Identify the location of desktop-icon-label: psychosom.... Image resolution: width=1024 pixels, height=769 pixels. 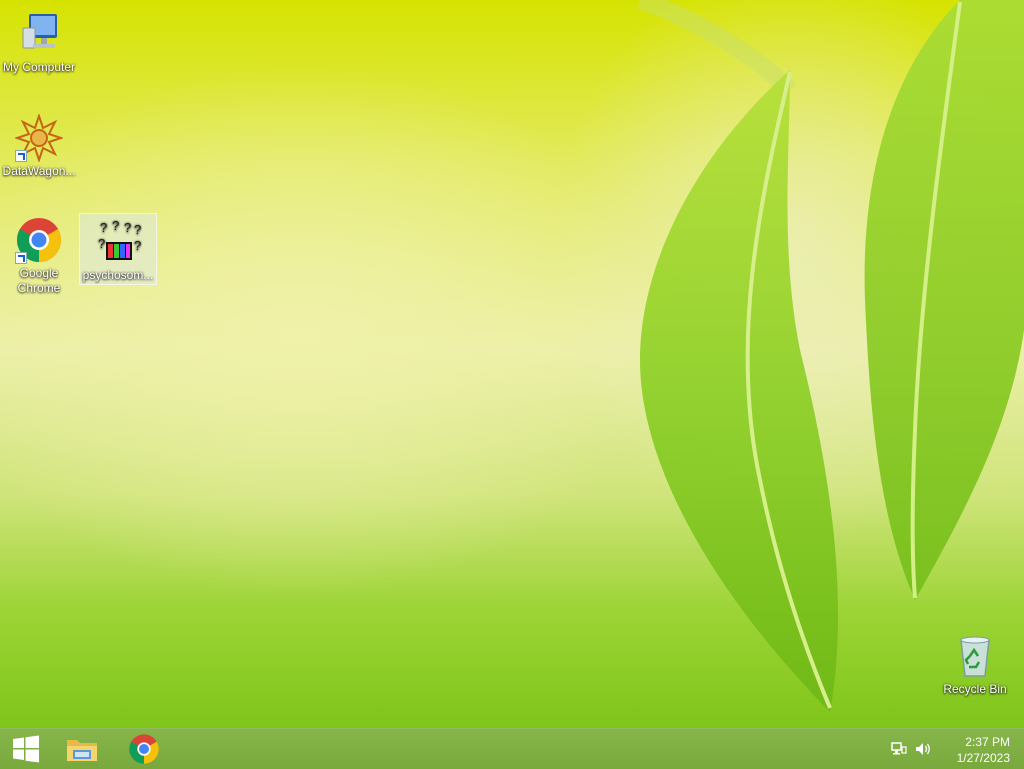
(118, 275).